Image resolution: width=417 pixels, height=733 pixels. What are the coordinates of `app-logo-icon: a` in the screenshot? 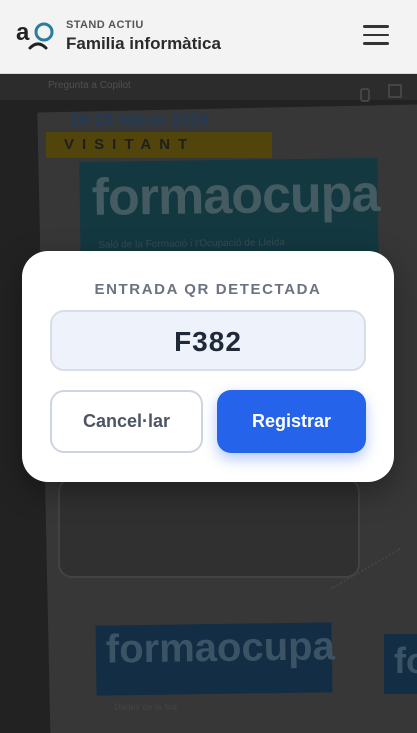 It's located at (35, 34).